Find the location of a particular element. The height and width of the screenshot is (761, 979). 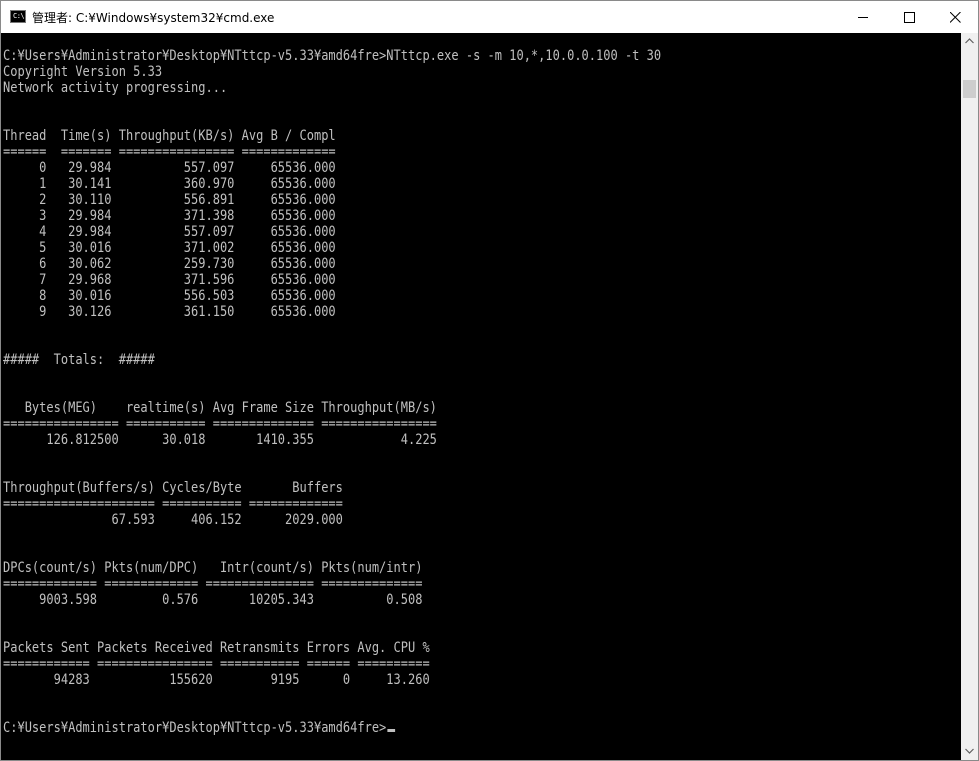

close-button is located at coordinates (955, 17).